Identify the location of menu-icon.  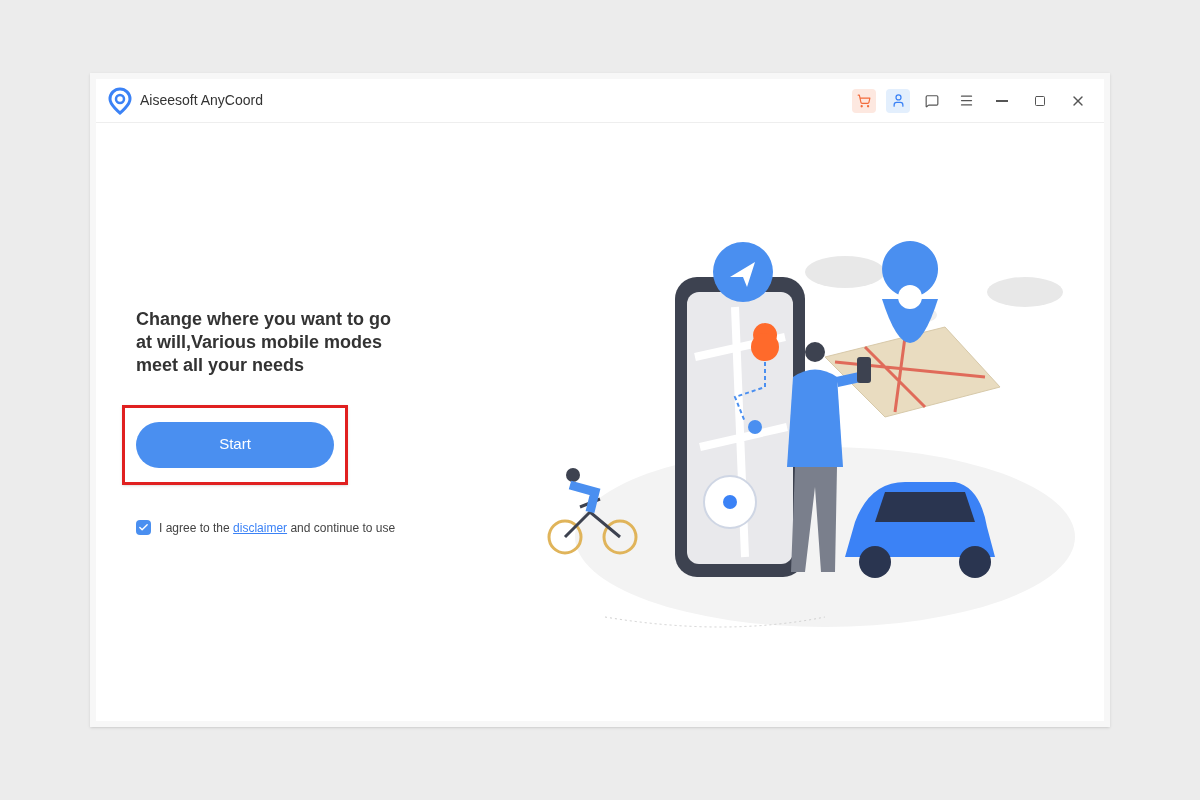
(966, 100).